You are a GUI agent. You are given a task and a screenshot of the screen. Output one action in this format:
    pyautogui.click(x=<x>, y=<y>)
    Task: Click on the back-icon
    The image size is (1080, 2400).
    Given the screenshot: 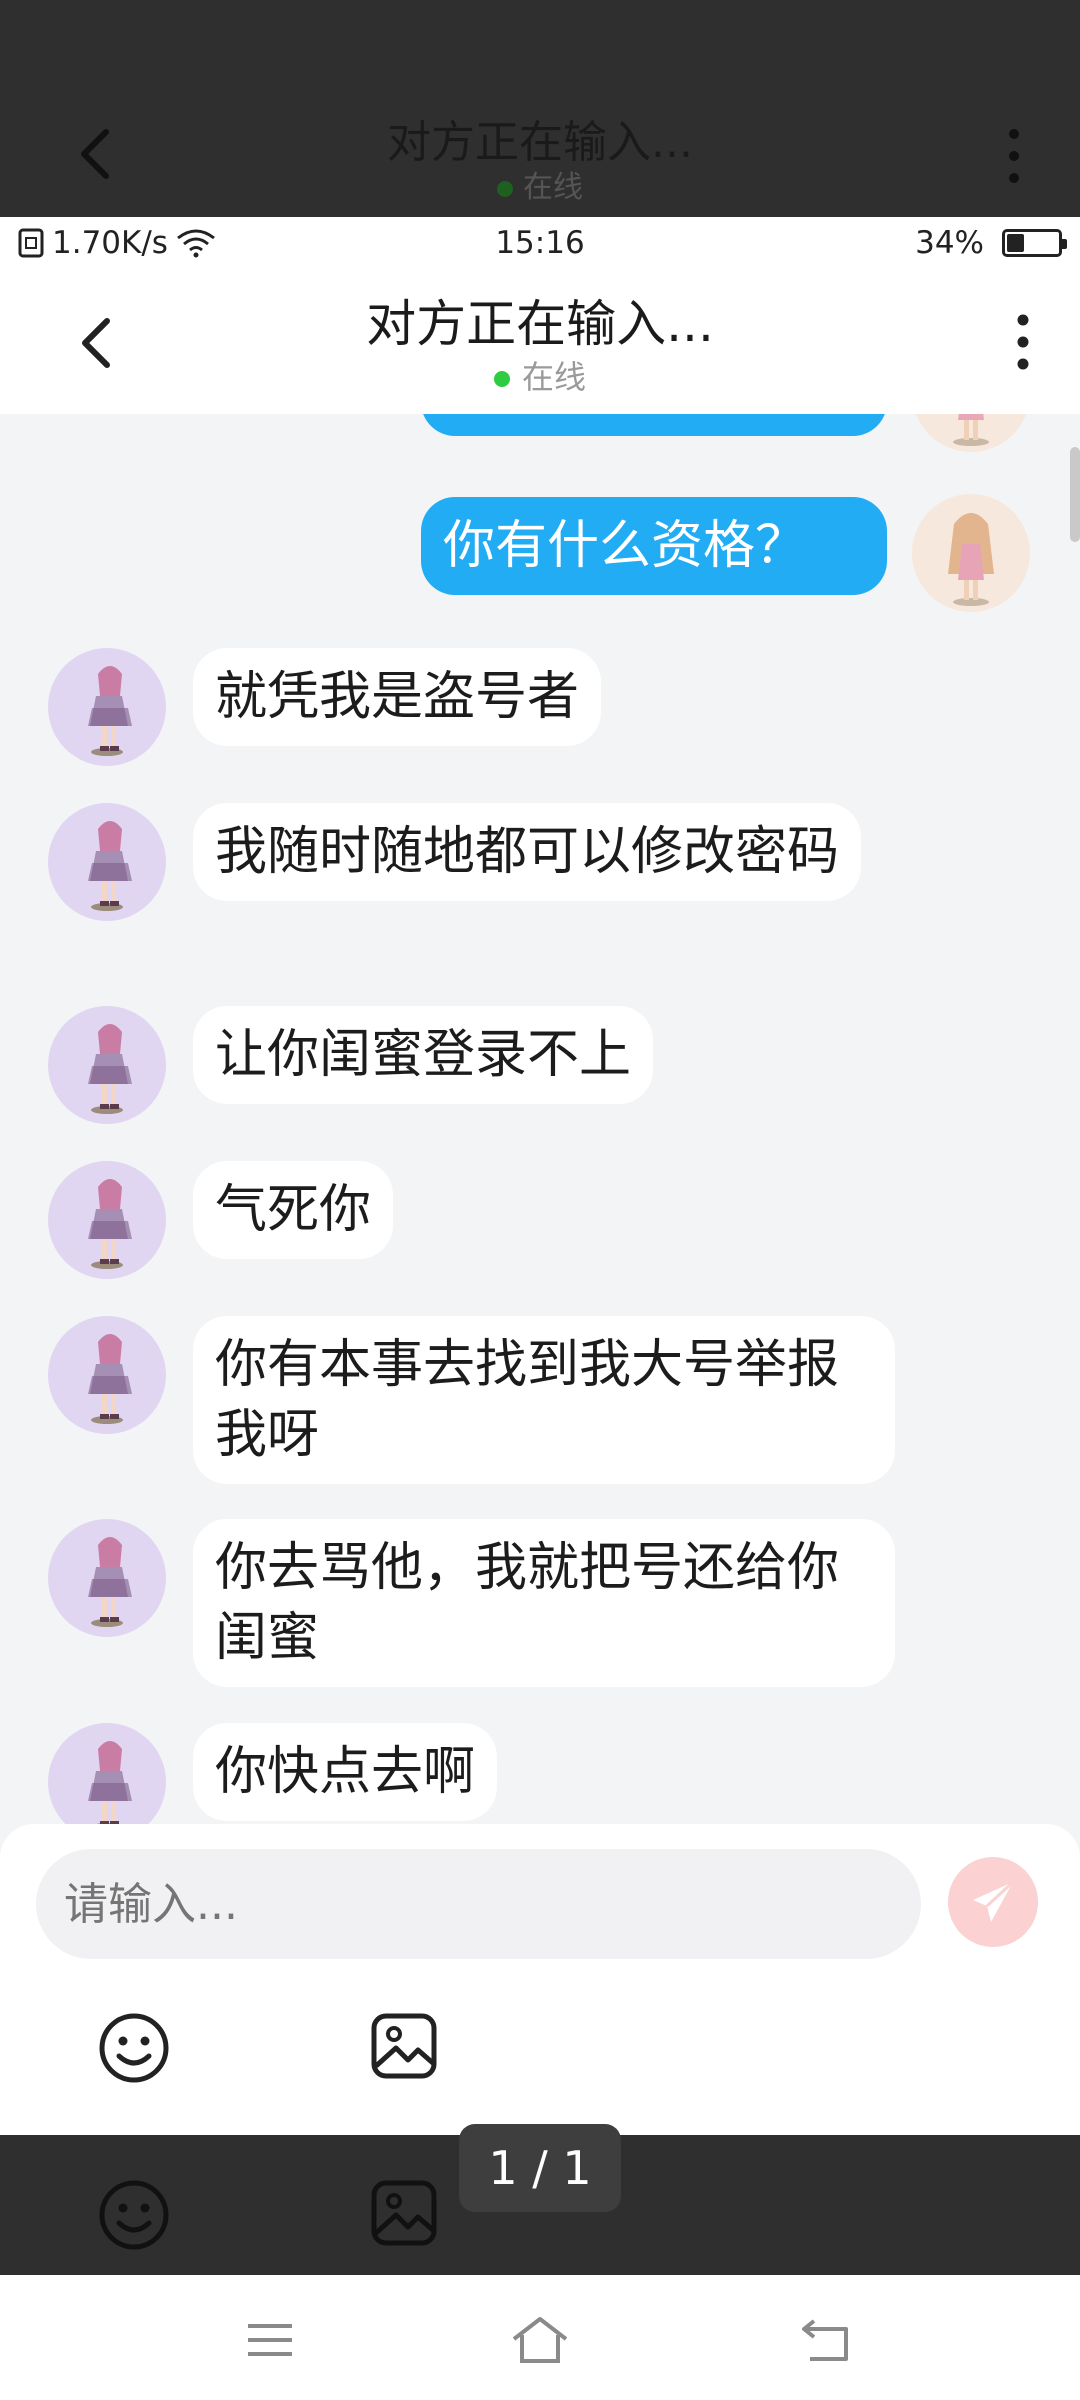 What is the action you would take?
    pyautogui.click(x=825, y=2340)
    